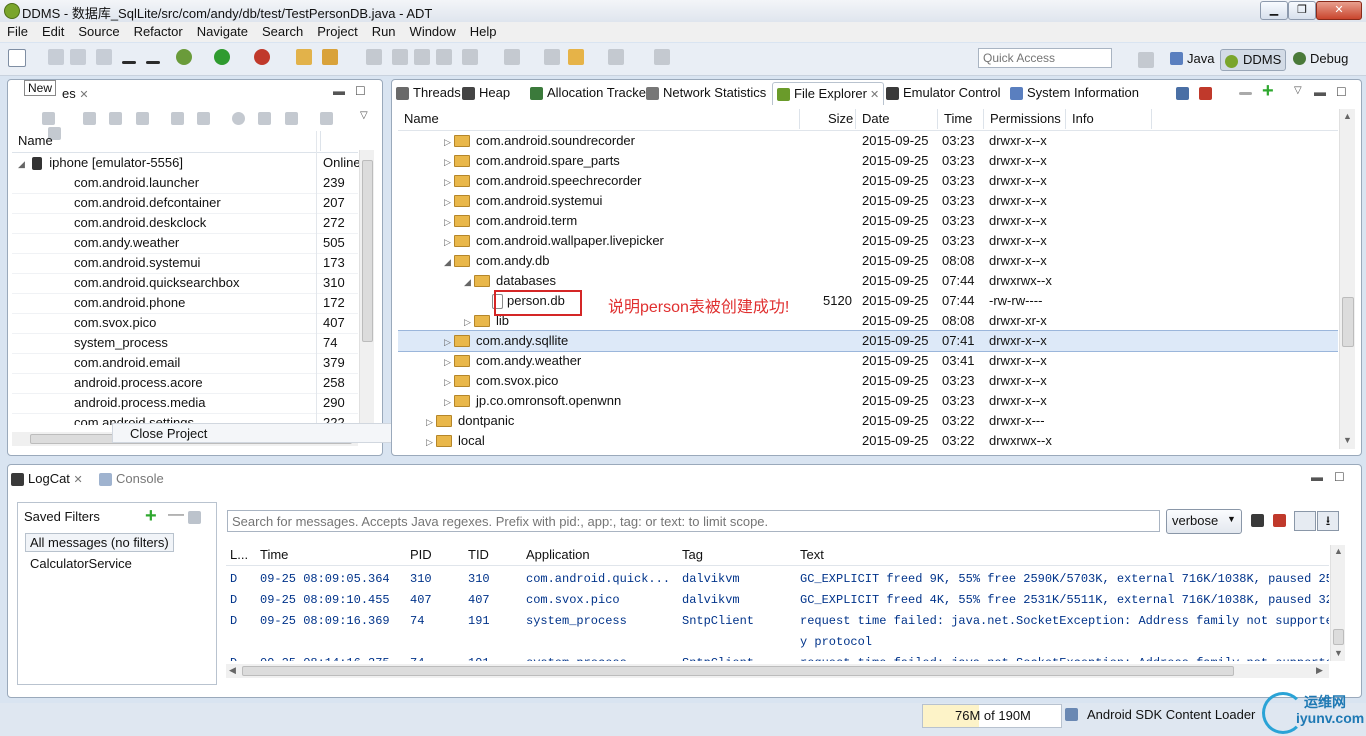 Image resolution: width=1366 pixels, height=736 pixels. Describe the element at coordinates (961, 119) in the screenshot. I see `col-time: Time` at that location.